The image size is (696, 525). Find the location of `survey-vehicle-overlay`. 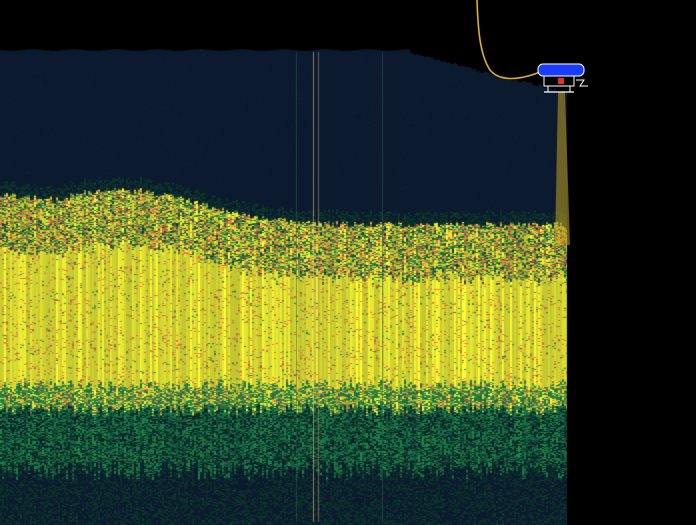

survey-vehicle-overlay is located at coordinates (532, 122).